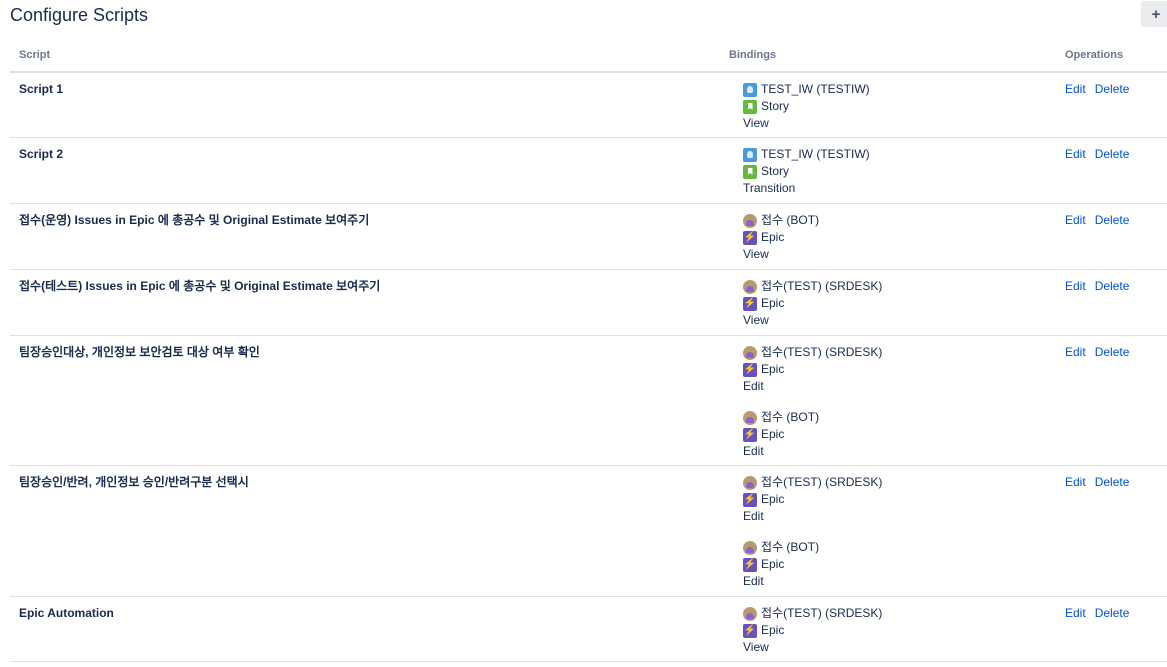 The image size is (1167, 667). Describe the element at coordinates (753, 55) in the screenshot. I see `column-header-bindings: Bindings` at that location.